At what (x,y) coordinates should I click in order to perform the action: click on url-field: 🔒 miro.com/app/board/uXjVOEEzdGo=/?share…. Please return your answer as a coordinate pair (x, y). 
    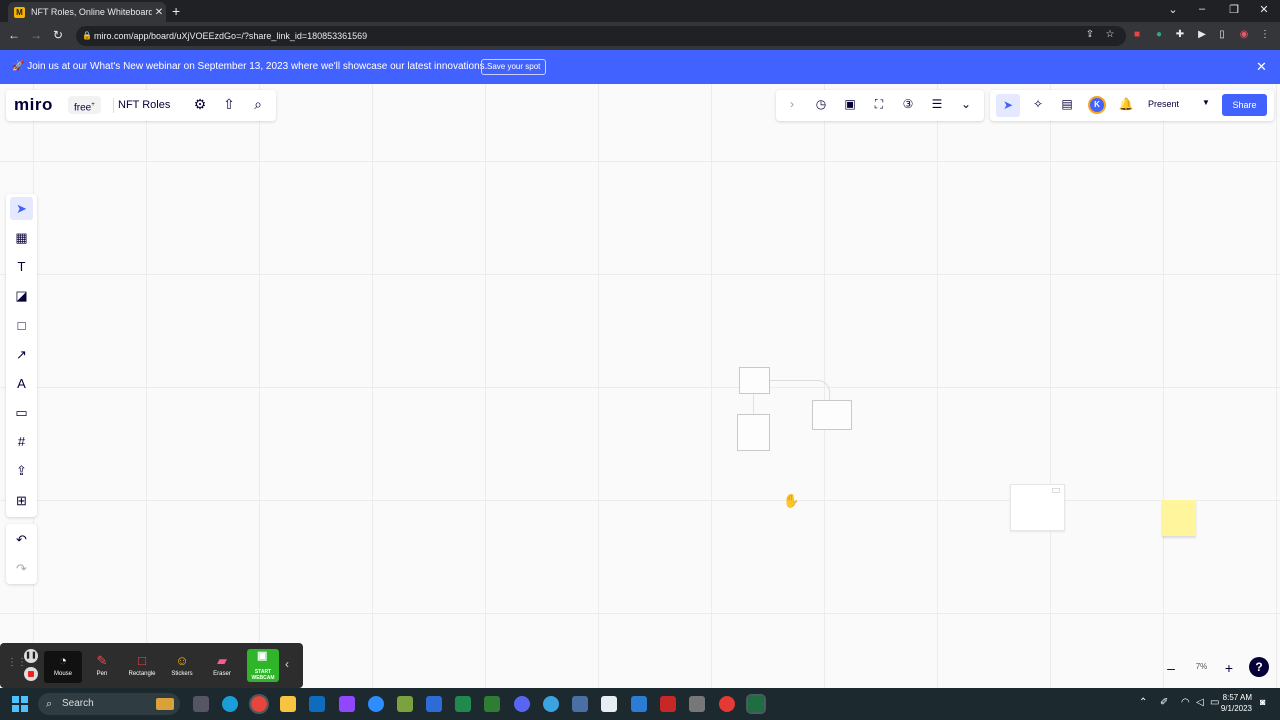
    Looking at the image, I should click on (601, 36).